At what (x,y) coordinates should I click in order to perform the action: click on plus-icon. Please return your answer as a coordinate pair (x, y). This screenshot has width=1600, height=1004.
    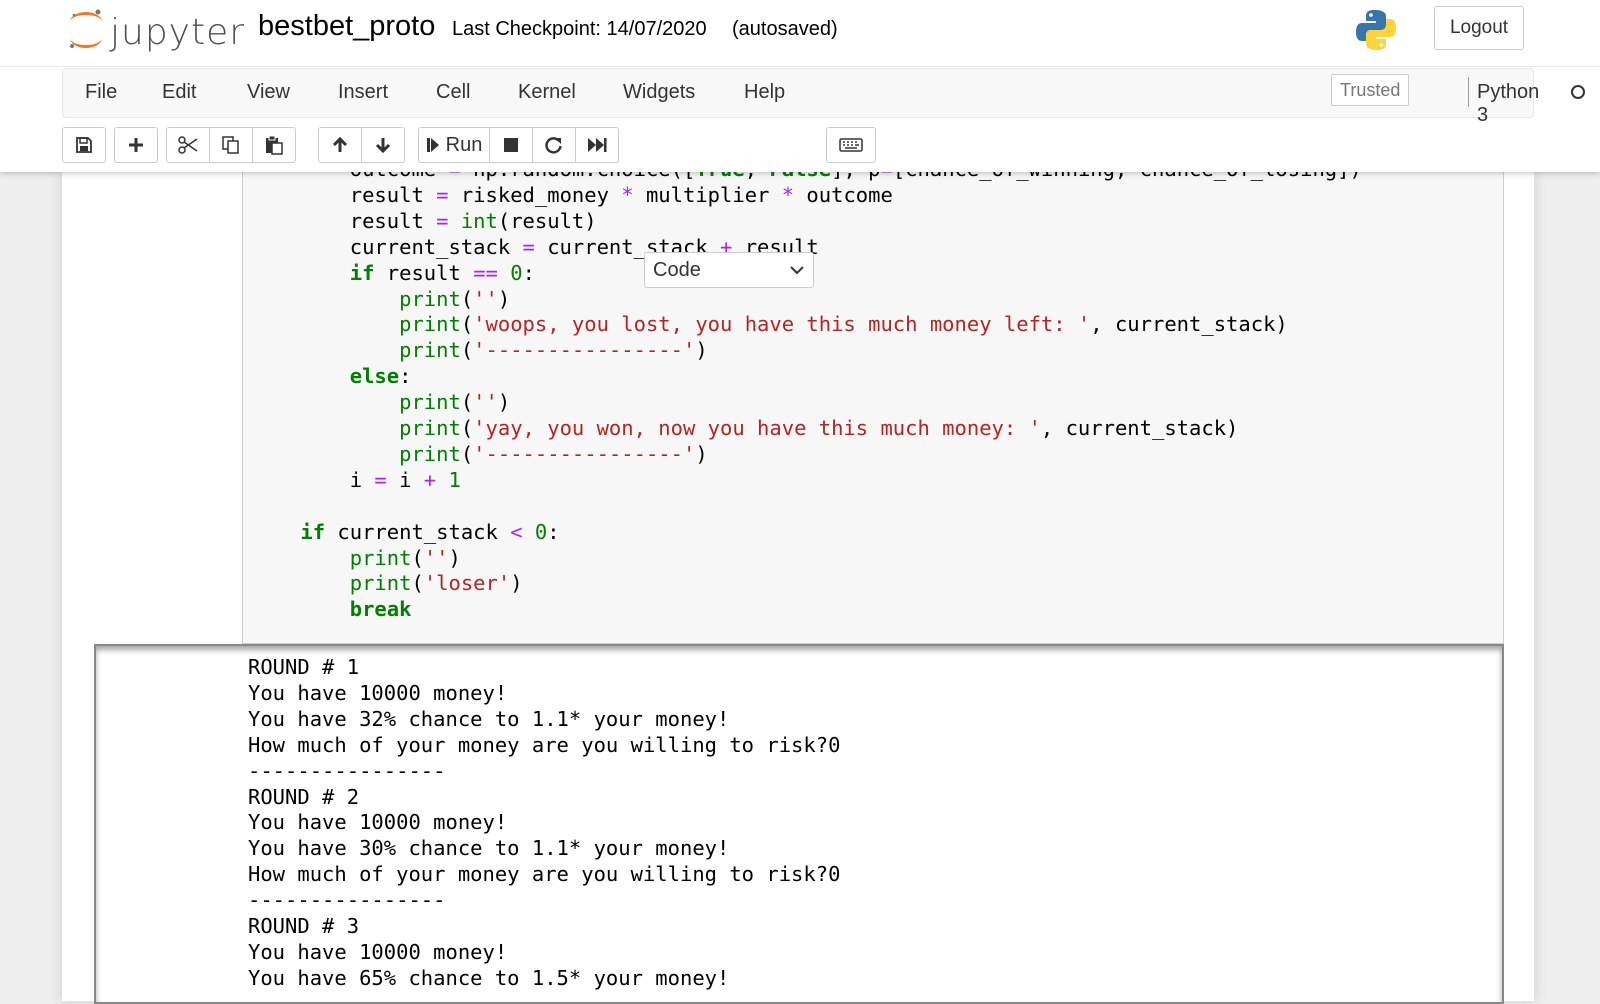
    Looking at the image, I should click on (136, 145).